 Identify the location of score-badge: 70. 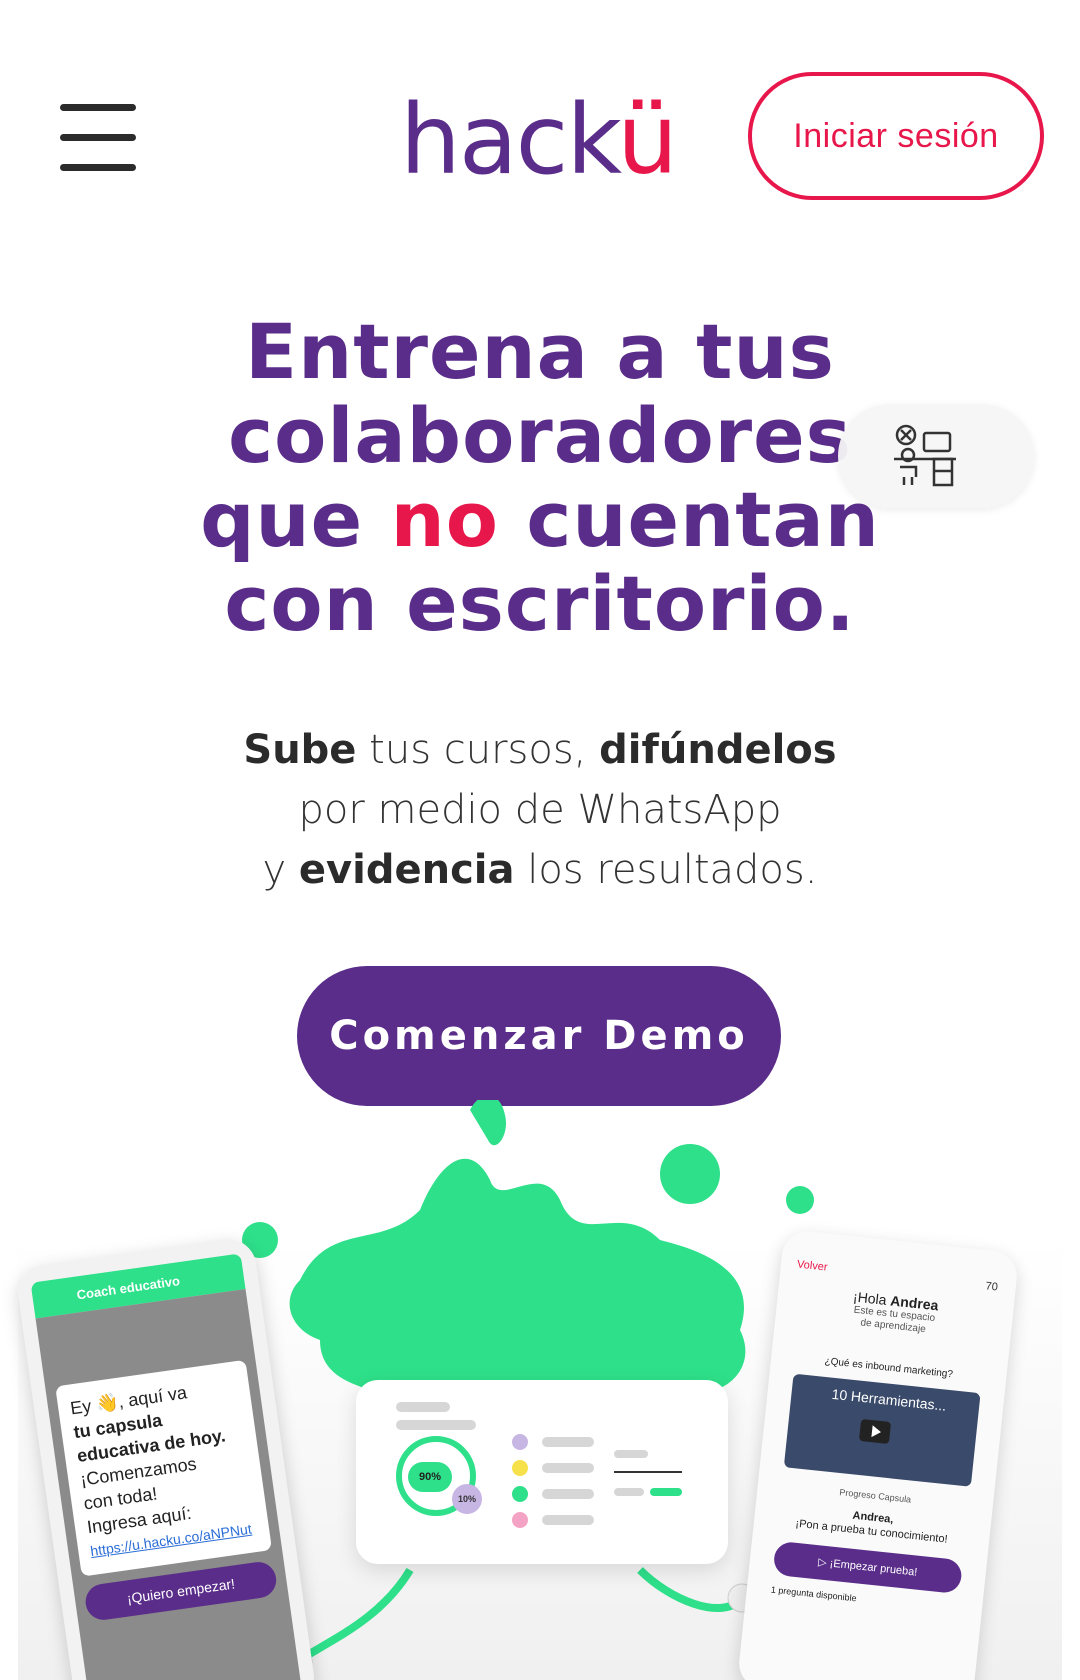
(991, 1287).